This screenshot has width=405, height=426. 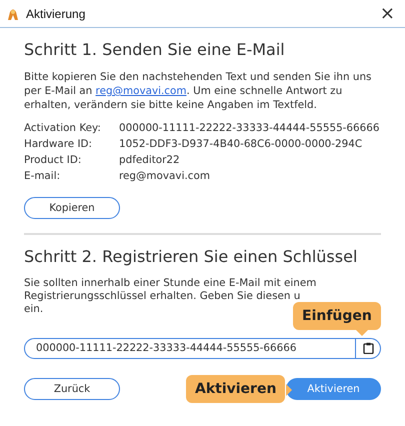 What do you see at coordinates (170, 283) in the screenshot?
I see `instruction-text: Sie sollten innerhalb einer Stunde eine E-Mail mit einem` at bounding box center [170, 283].